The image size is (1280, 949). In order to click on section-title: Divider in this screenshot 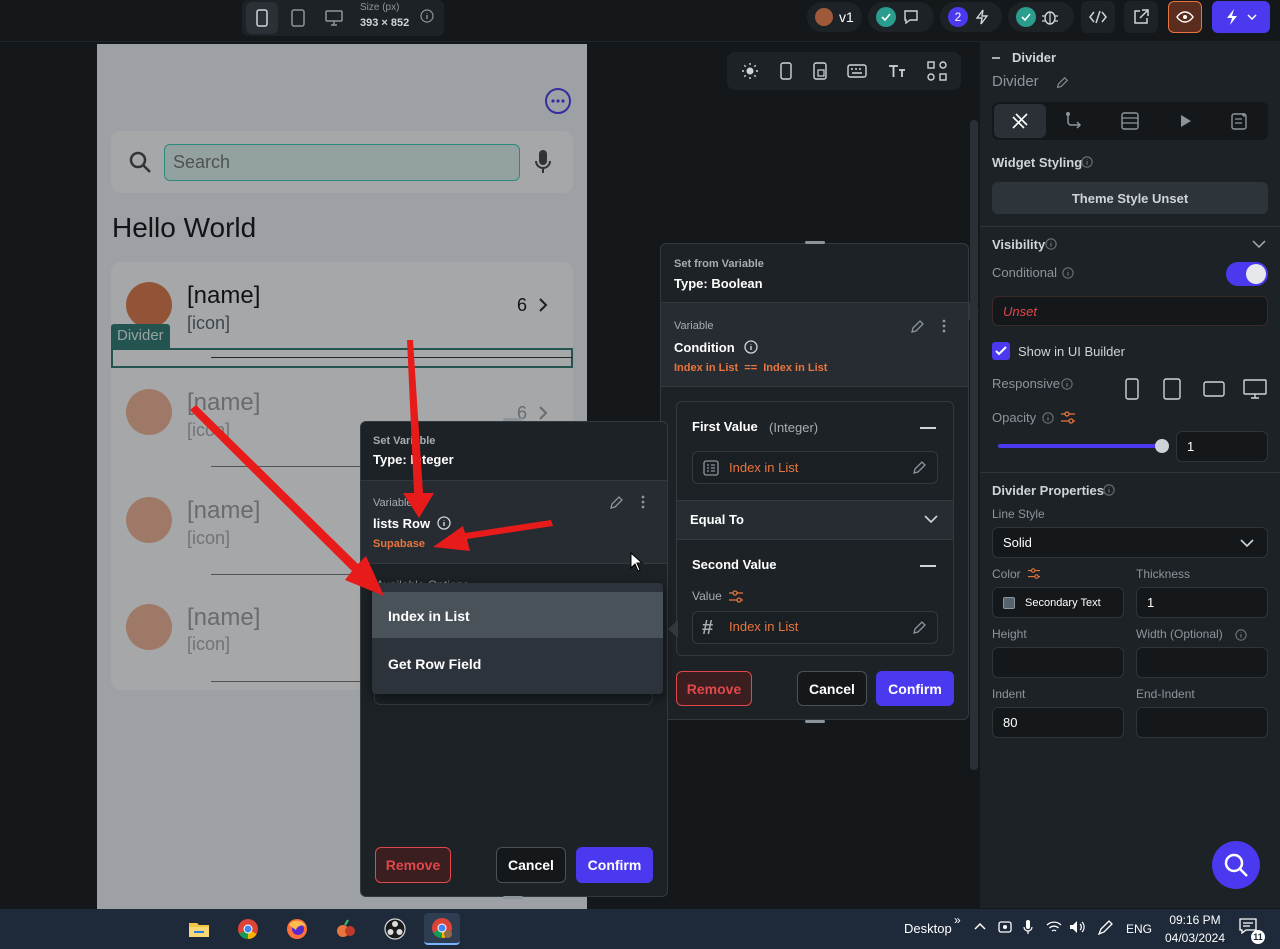, I will do `click(1034, 57)`.